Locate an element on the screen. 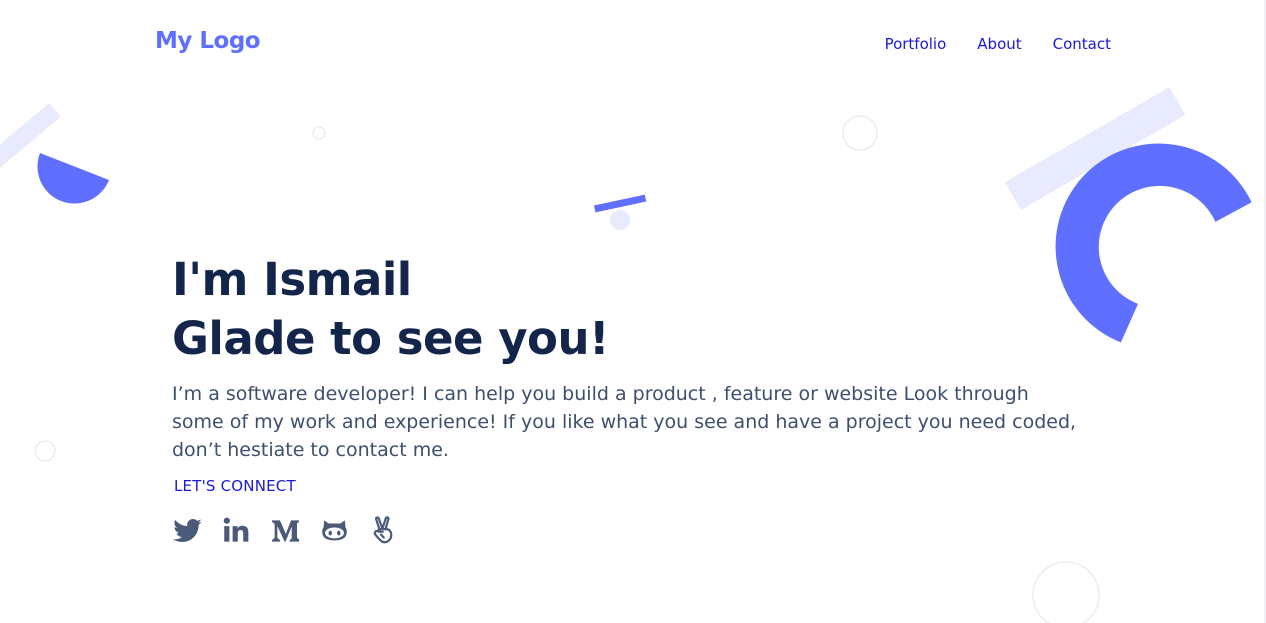 The height and width of the screenshot is (623, 1266). twitter-icon is located at coordinates (187, 531).